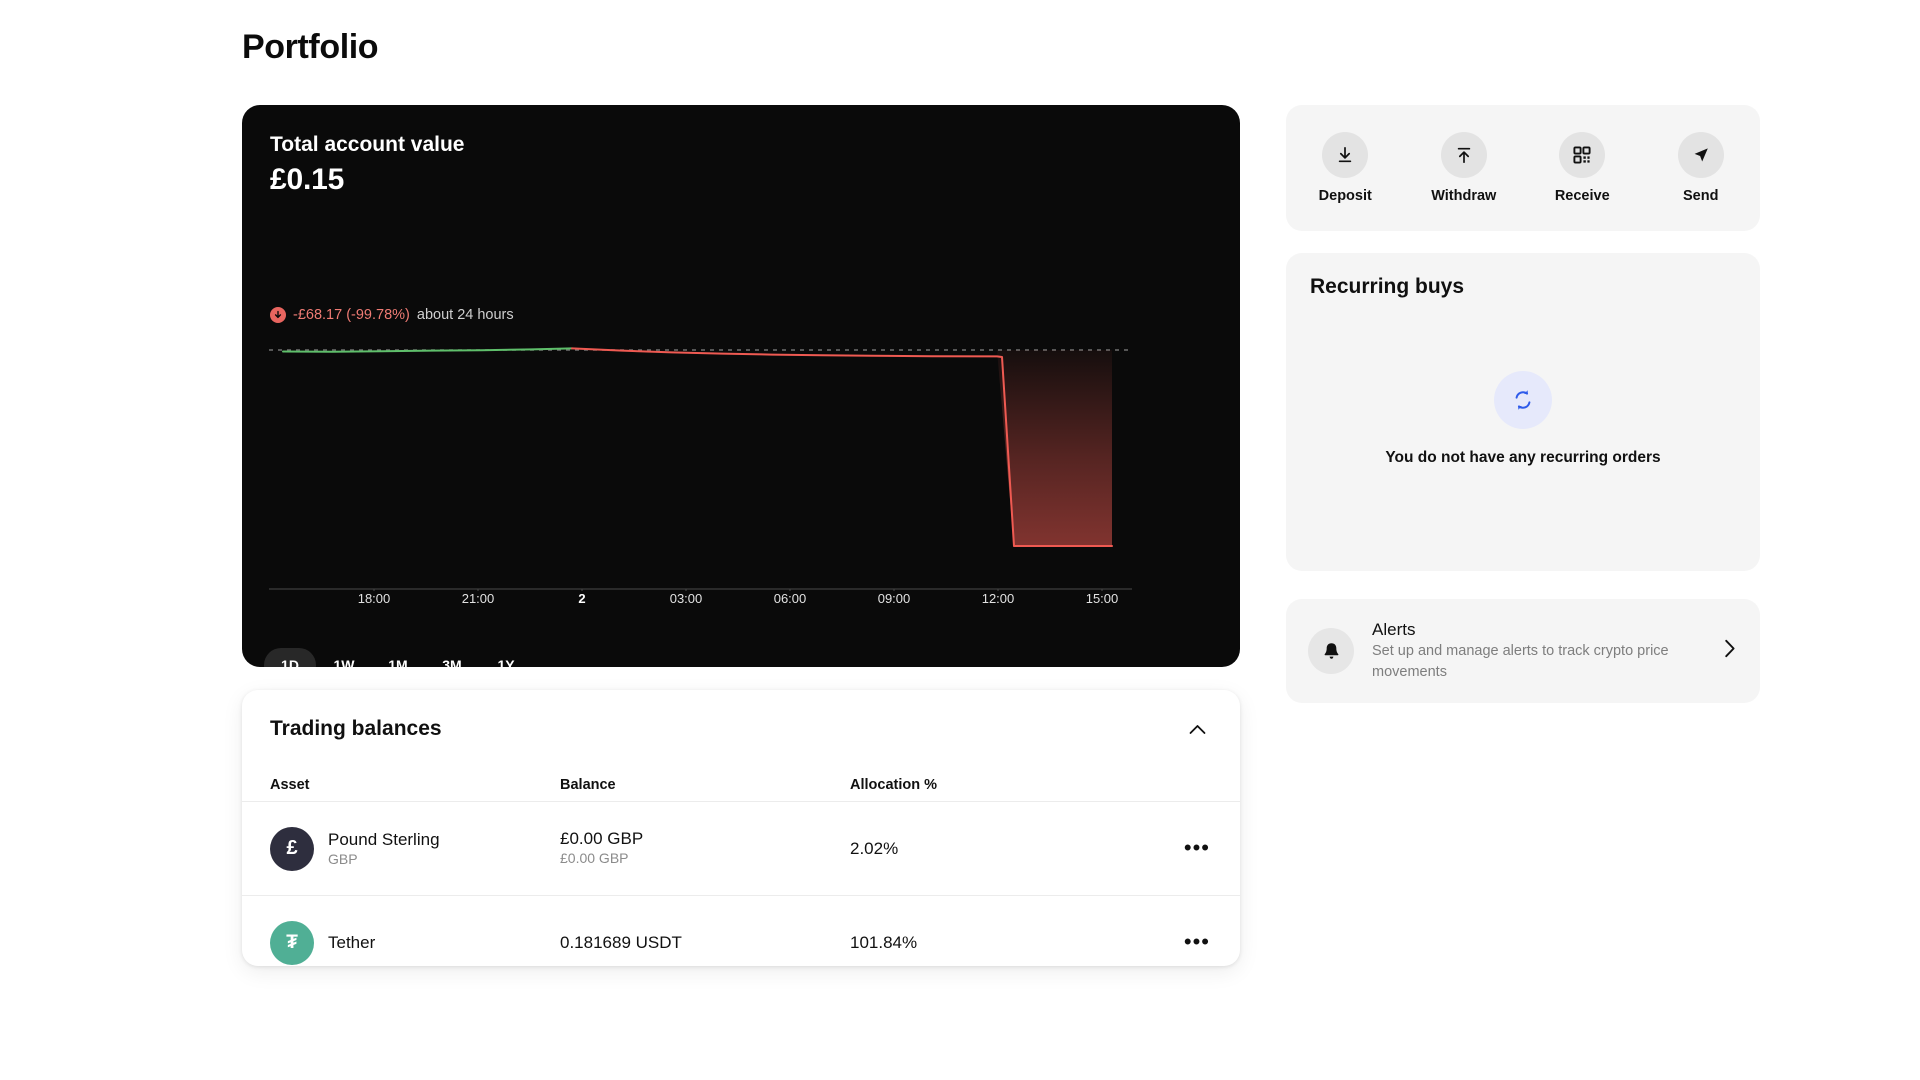  What do you see at coordinates (998, 598) in the screenshot?
I see `x-tick-6: 12:00` at bounding box center [998, 598].